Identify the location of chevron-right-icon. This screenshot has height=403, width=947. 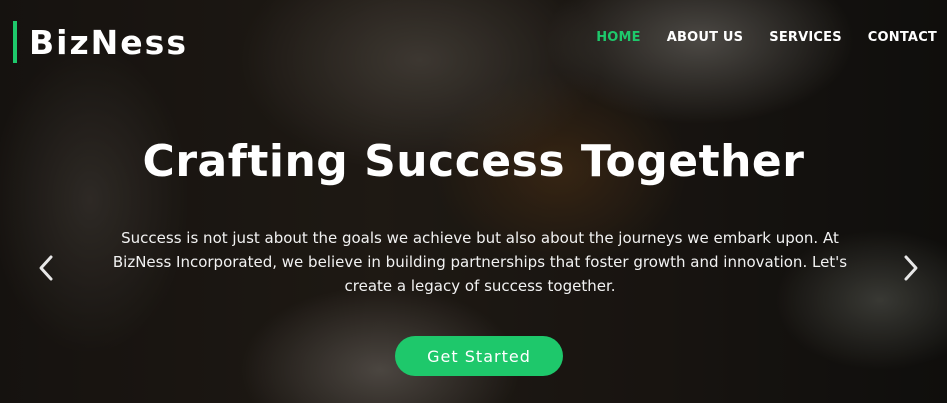
(911, 268).